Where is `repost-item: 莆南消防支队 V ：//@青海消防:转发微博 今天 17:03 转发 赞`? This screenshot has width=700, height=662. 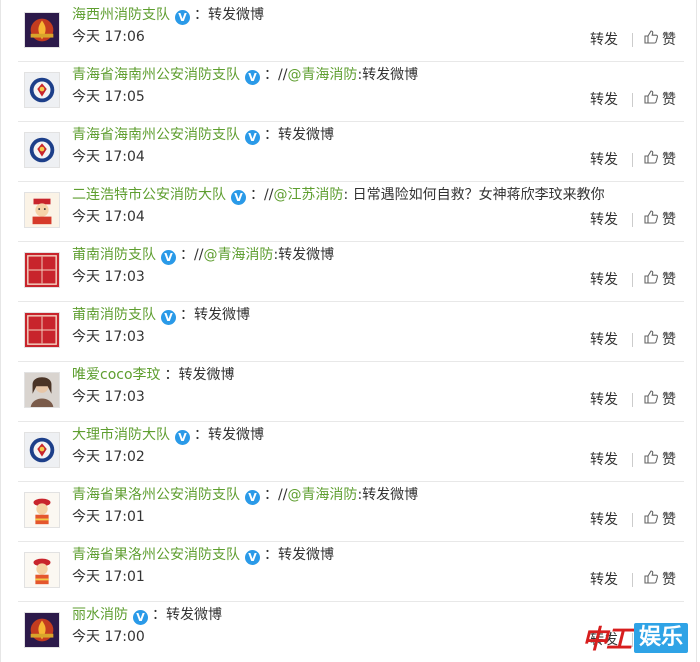 repost-item: 莆南消防支队 V ：//@青海消防:转发微博 今天 17:03 转发 赞 is located at coordinates (351, 272).